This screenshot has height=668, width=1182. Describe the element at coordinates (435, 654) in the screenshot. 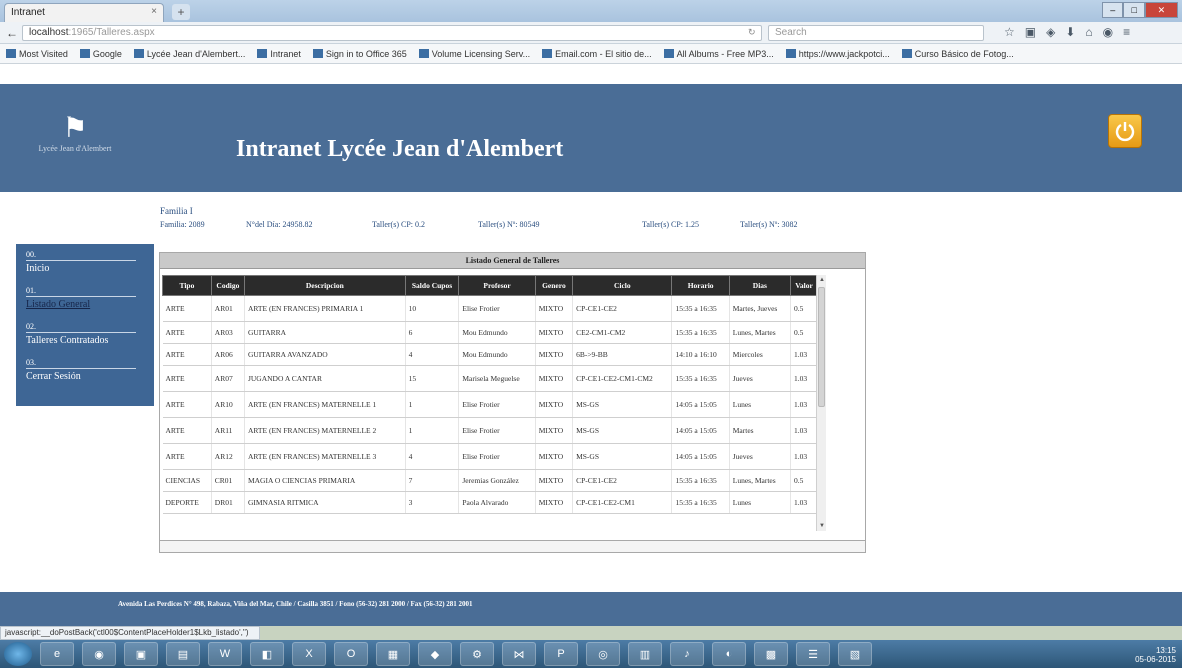

I see `taskbar-app-icon: ◆` at that location.